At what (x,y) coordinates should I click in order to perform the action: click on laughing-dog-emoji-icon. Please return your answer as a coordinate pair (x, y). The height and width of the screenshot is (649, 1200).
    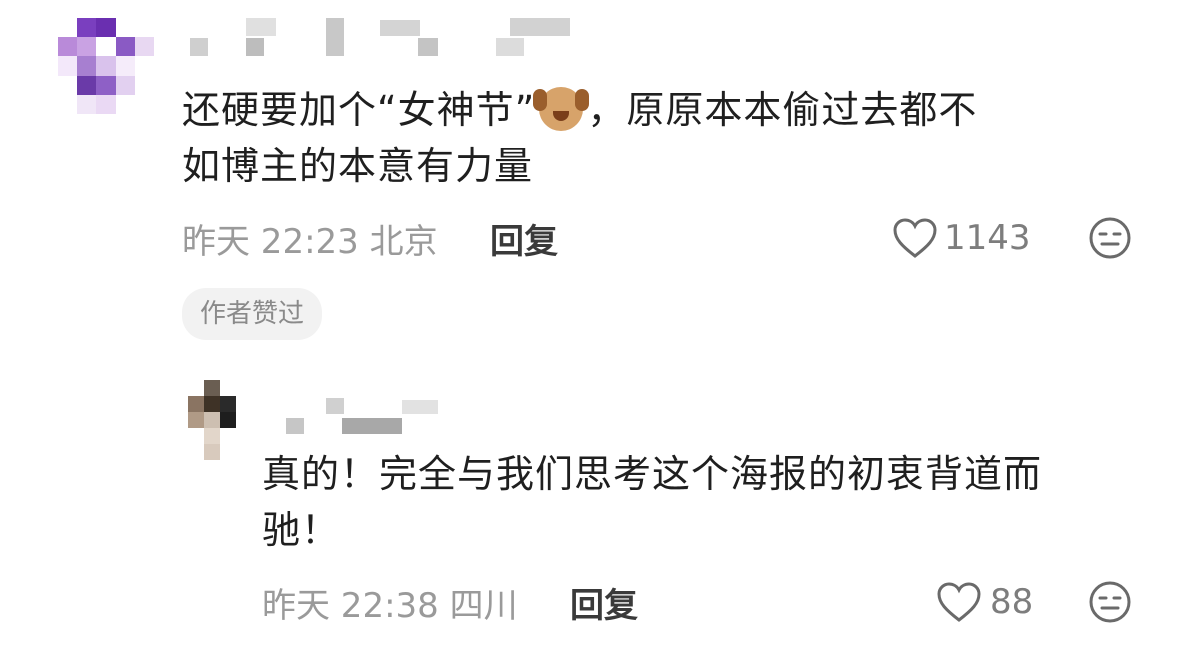
    Looking at the image, I should click on (561, 109).